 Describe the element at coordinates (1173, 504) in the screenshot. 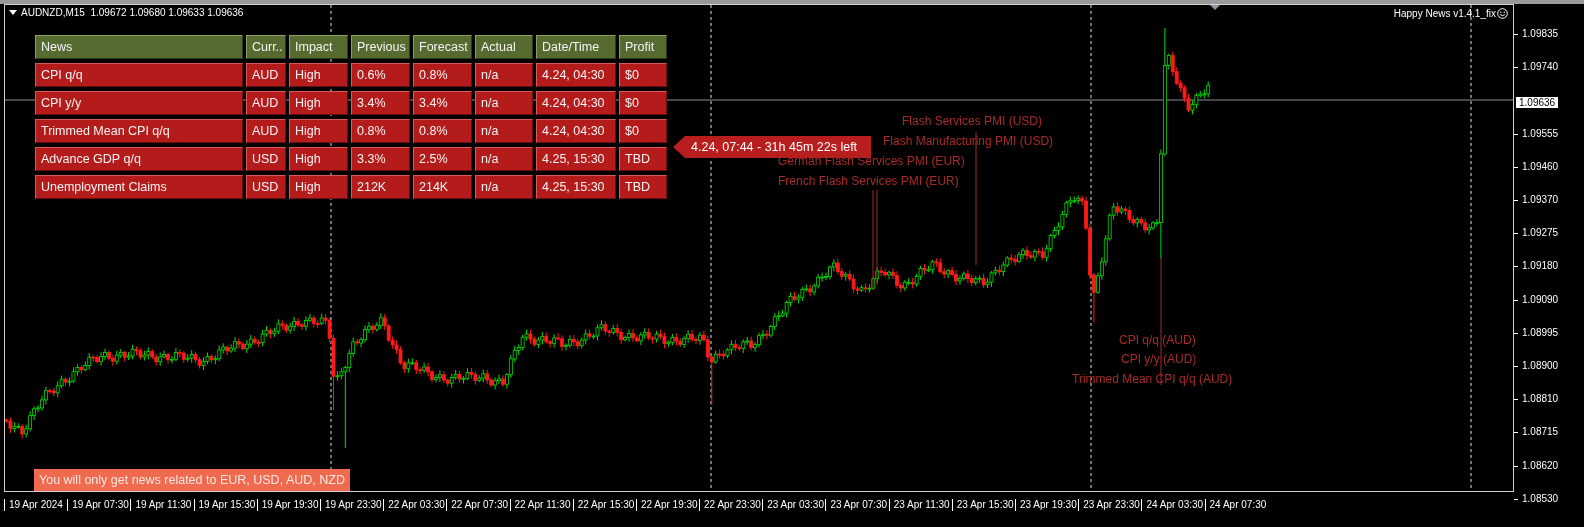

I see `time-label: 24 Apr 03:30` at that location.